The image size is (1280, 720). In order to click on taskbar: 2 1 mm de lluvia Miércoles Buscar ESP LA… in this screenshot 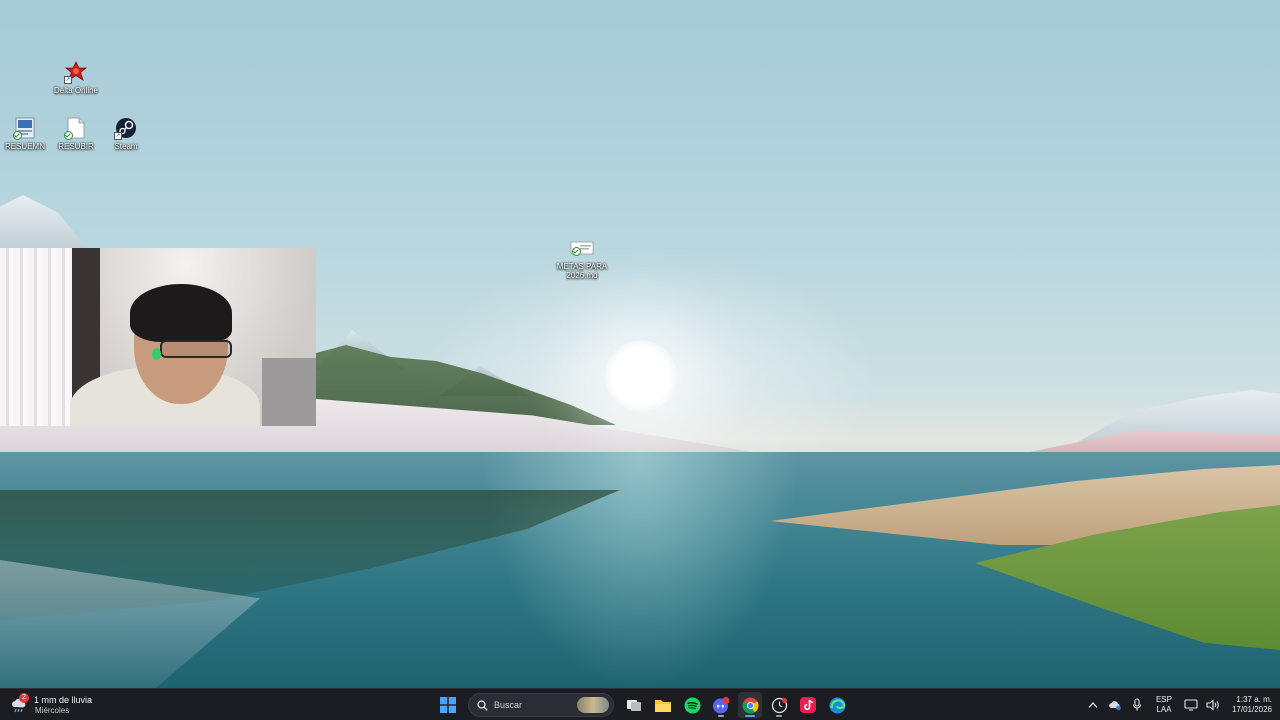, I will do `click(640, 704)`.